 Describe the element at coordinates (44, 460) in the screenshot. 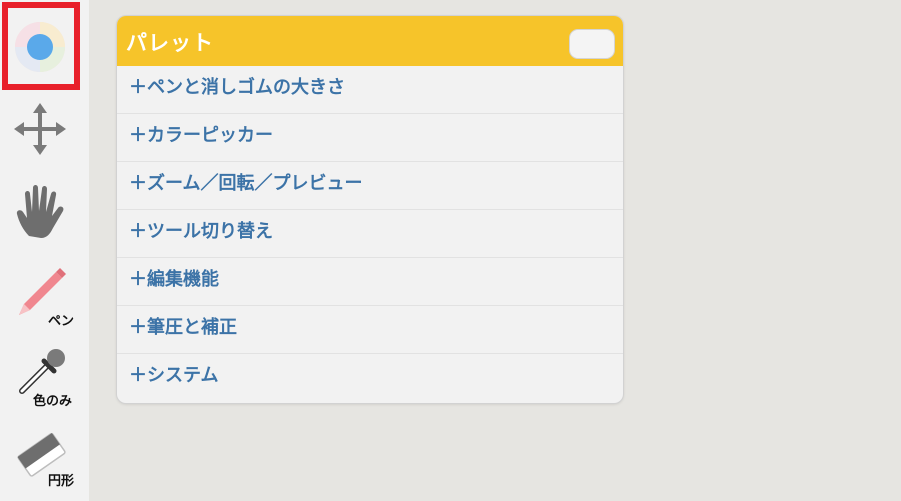

I see `eraser-tool: 円形` at that location.